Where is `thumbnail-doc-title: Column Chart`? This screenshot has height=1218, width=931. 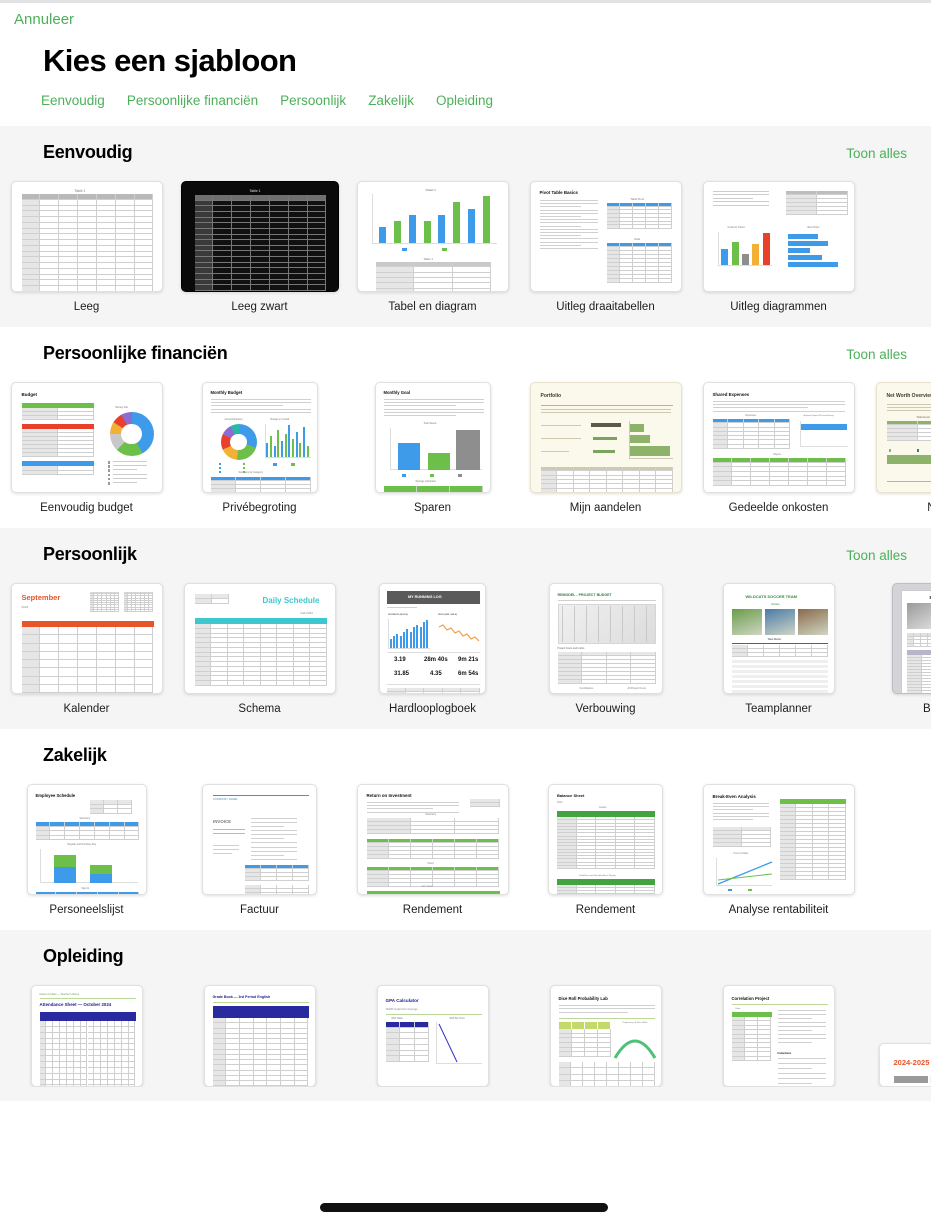 thumbnail-doc-title: Column Chart is located at coordinates (736, 227).